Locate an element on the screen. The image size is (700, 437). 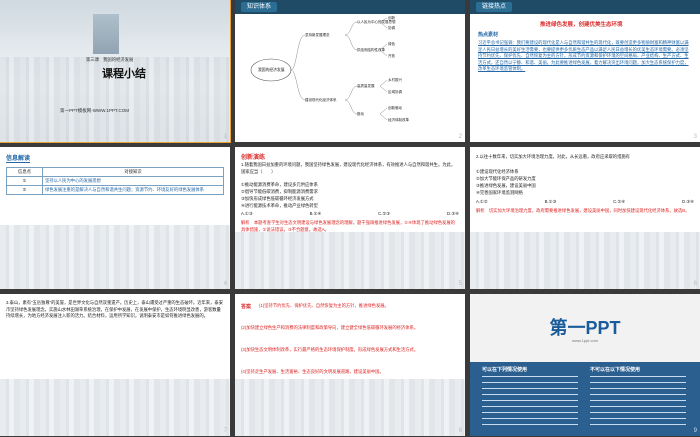
slide-number: 5 is located at coordinates (460, 284).